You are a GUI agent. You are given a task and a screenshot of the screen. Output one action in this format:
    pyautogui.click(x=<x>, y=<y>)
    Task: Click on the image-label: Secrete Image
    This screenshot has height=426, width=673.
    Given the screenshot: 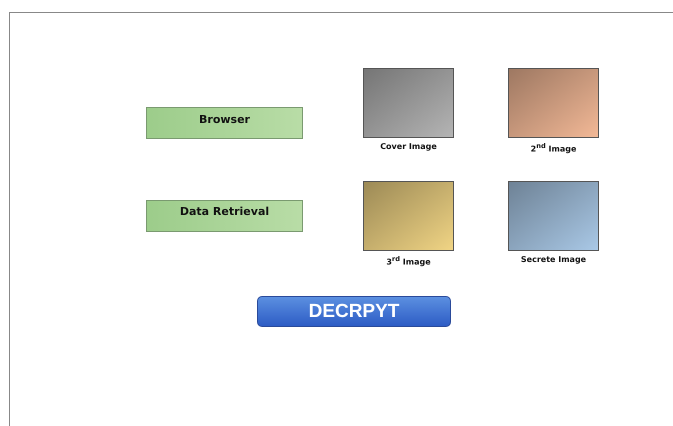 What is the action you would take?
    pyautogui.click(x=553, y=259)
    